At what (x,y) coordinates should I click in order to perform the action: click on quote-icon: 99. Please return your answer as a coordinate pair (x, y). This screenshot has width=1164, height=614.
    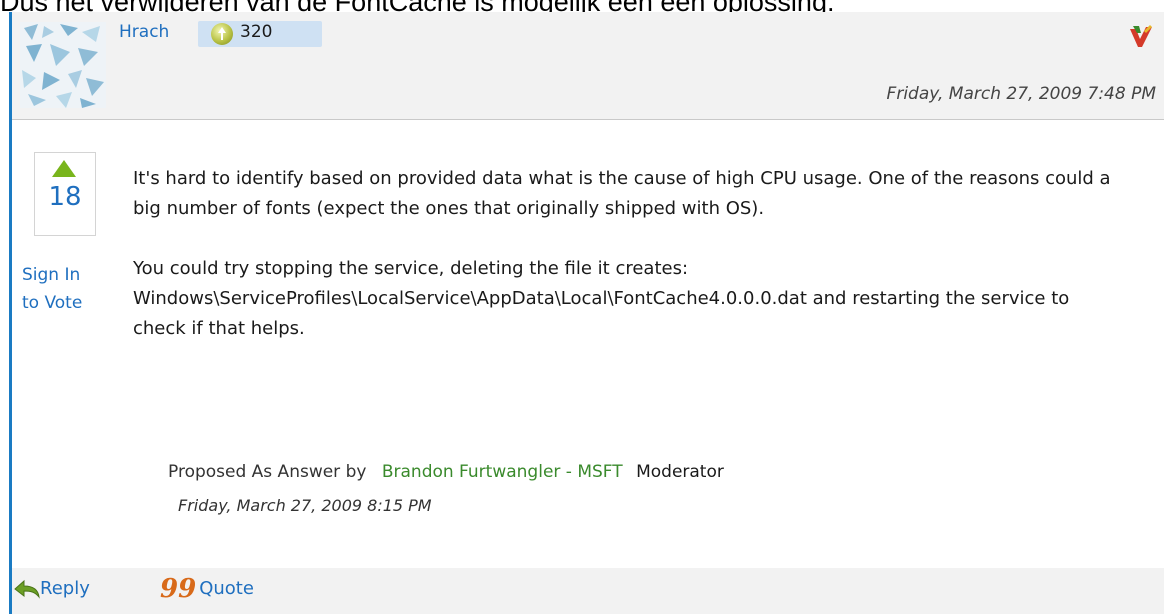
    Looking at the image, I should click on (178, 588).